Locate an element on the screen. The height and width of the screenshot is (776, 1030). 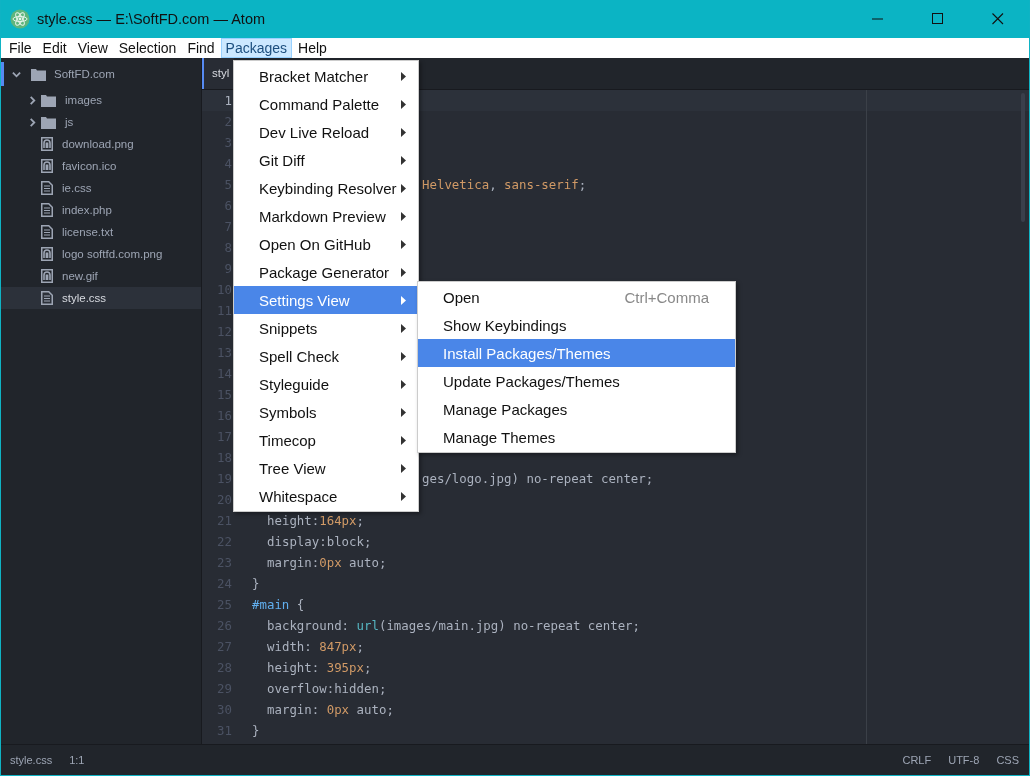
encoding: UTF-8 is located at coordinates (964, 760).